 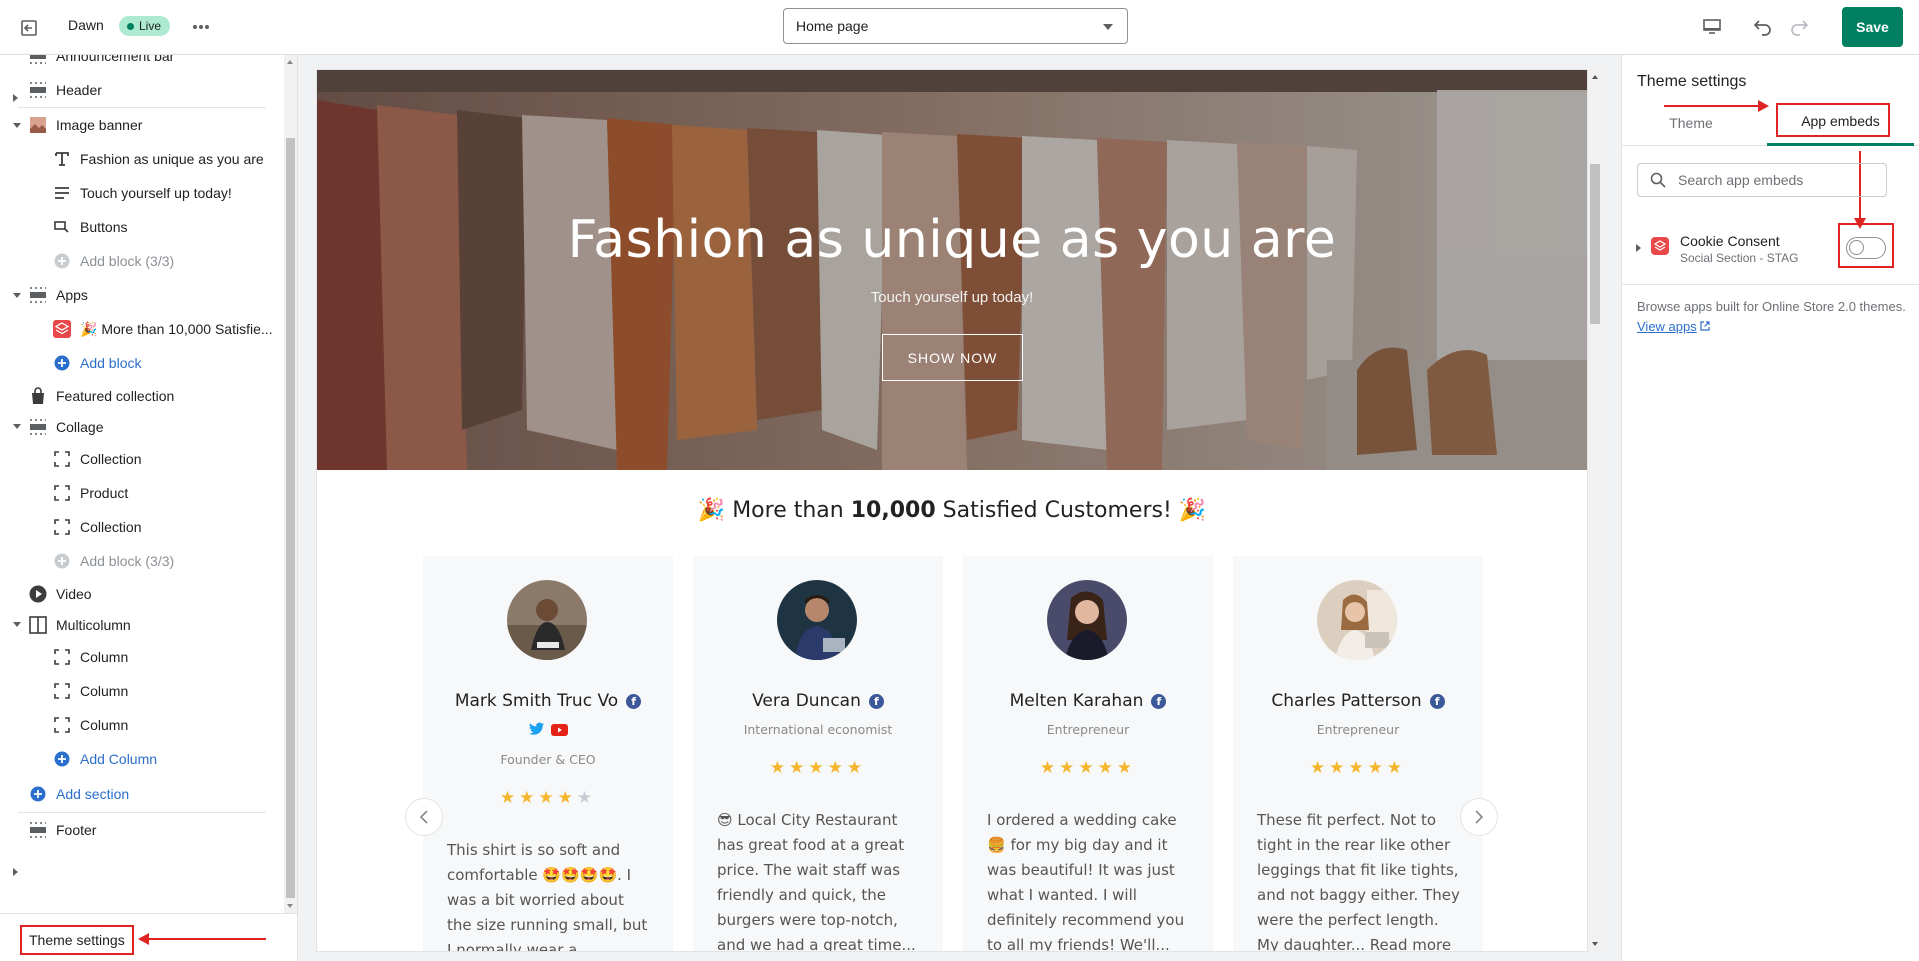 I want to click on chevron-right-icon, so click(x=1479, y=817).